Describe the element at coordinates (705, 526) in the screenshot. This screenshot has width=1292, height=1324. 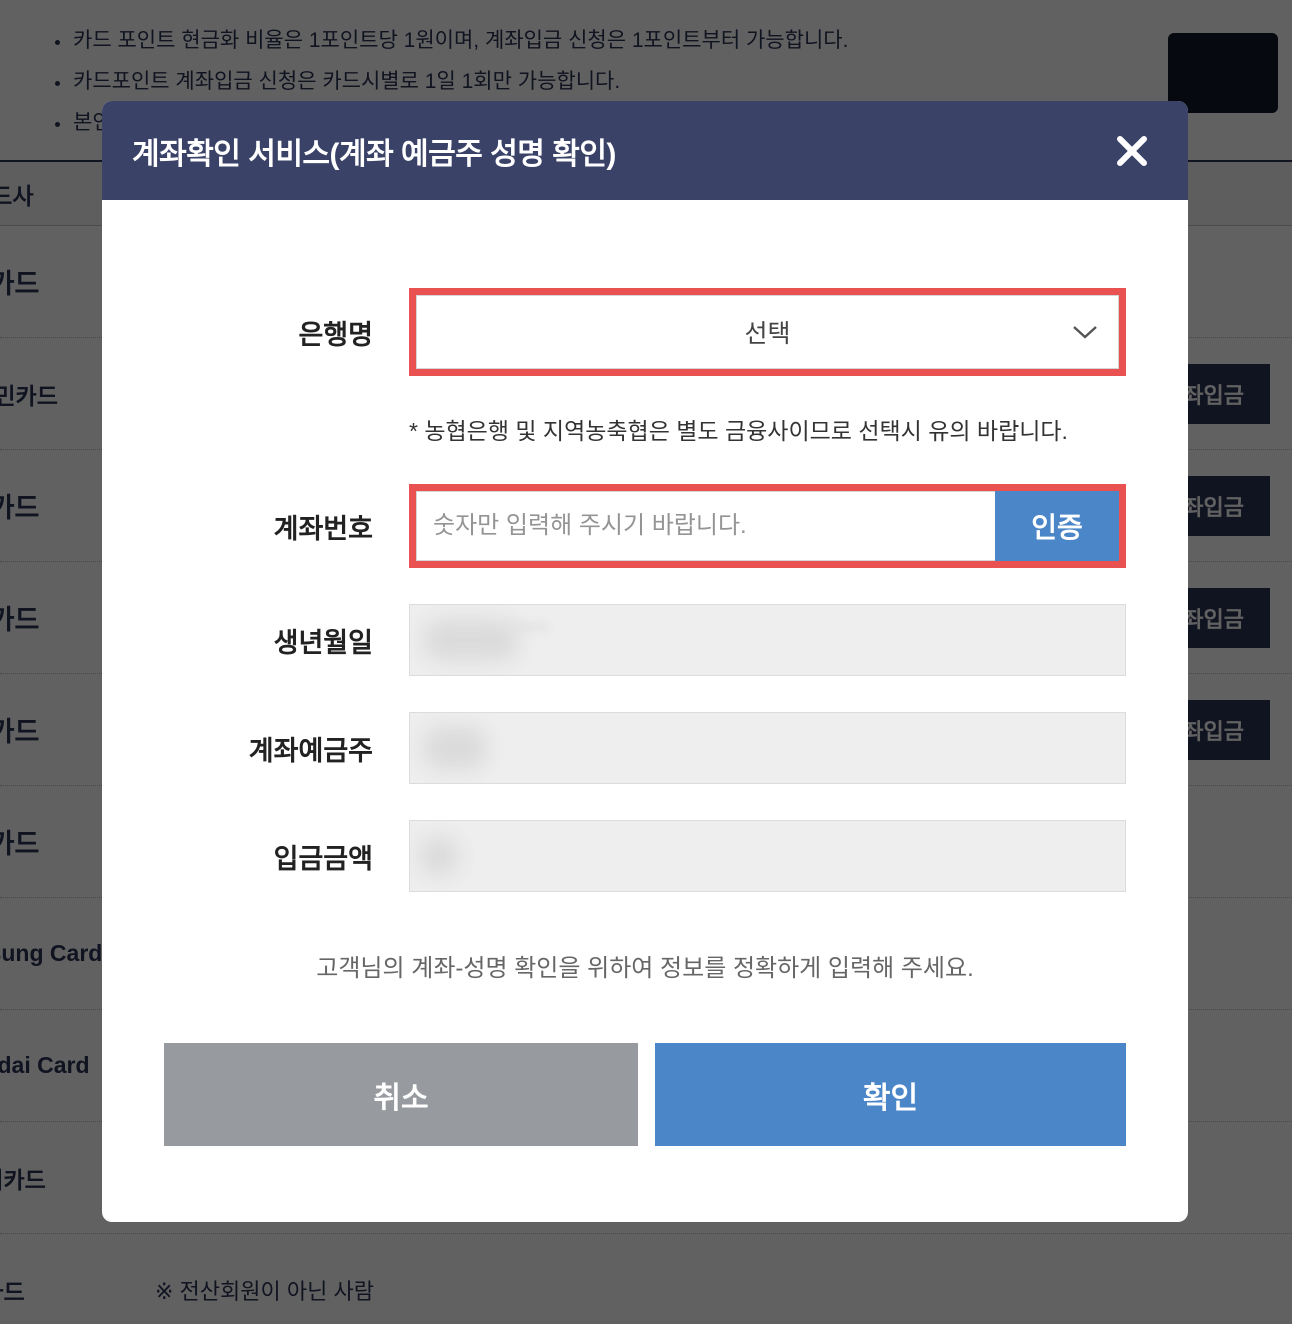
I see `account-number-input` at that location.